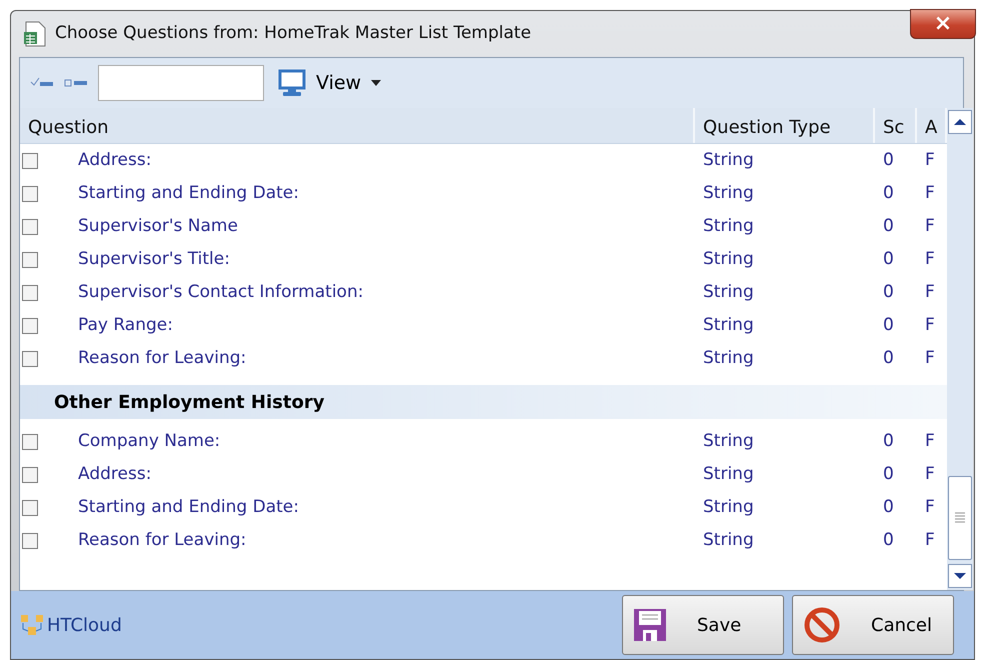 This screenshot has width=987, height=660. Describe the element at coordinates (484, 402) in the screenshot. I see `group-header: Other Employment History` at that location.